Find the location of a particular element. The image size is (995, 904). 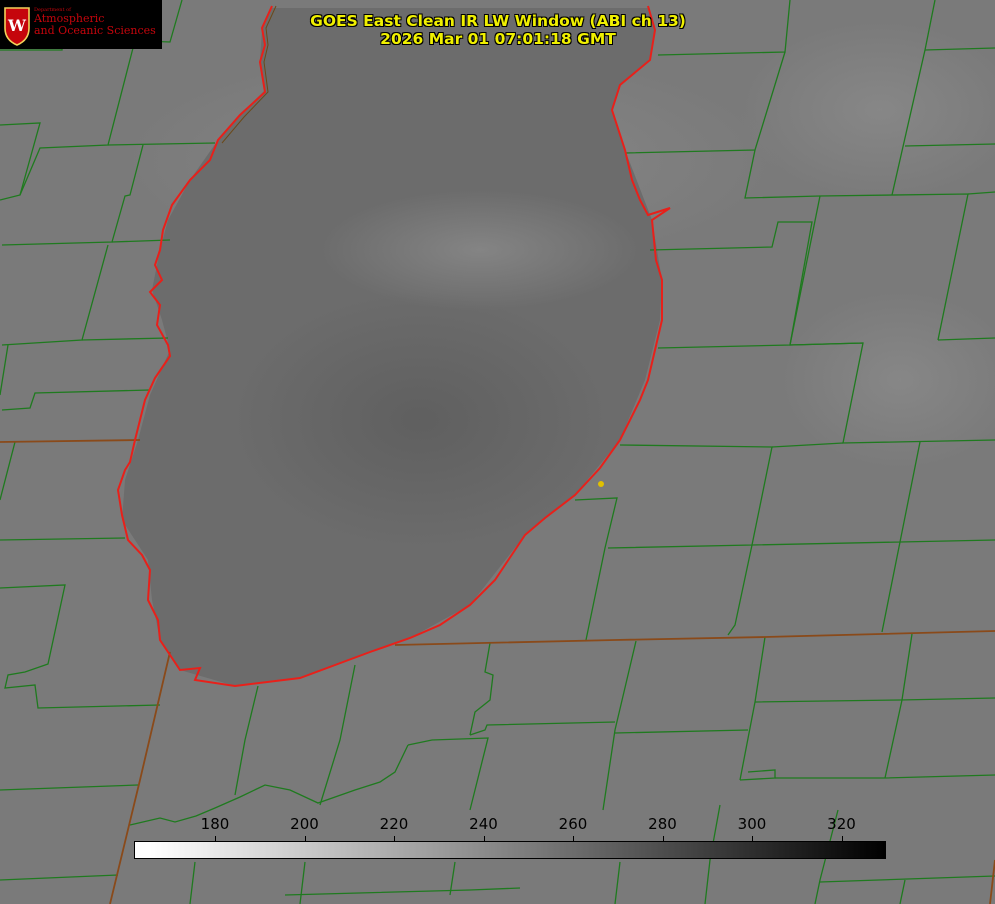

colorbar-tick-label: 180 is located at coordinates (215, 824).